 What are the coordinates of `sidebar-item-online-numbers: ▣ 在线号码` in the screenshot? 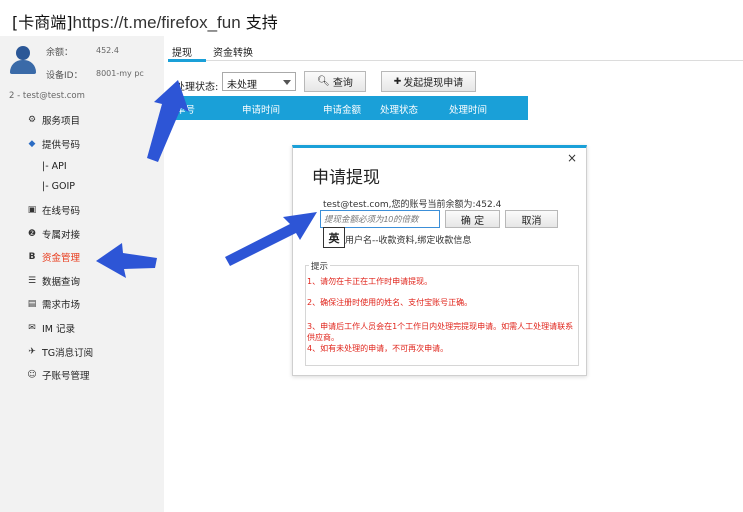 It's located at (53, 210).